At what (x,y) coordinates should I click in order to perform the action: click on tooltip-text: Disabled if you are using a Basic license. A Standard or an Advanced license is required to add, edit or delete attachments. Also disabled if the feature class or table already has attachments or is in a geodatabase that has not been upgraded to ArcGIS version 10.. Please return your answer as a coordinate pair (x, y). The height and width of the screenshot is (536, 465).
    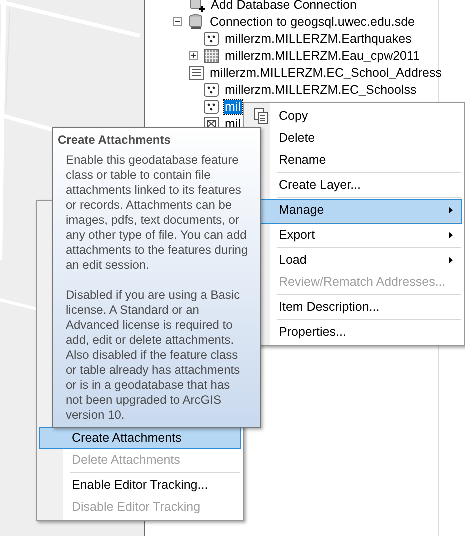
    Looking at the image, I should click on (154, 355).